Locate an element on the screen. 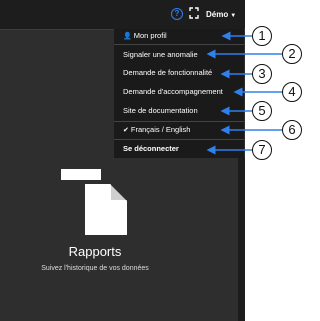  menu-item-label: Français / English is located at coordinates (160, 129).